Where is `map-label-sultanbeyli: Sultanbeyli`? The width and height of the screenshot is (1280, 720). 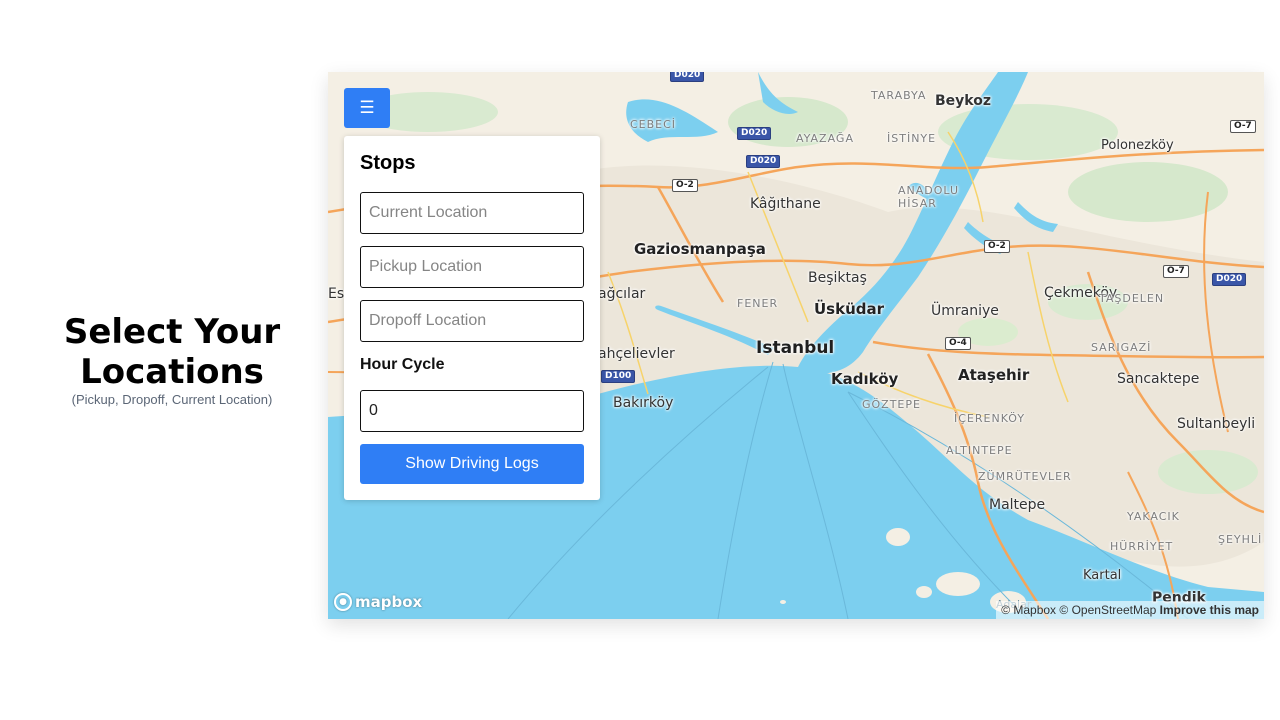 map-label-sultanbeyli: Sultanbeyli is located at coordinates (1216, 424).